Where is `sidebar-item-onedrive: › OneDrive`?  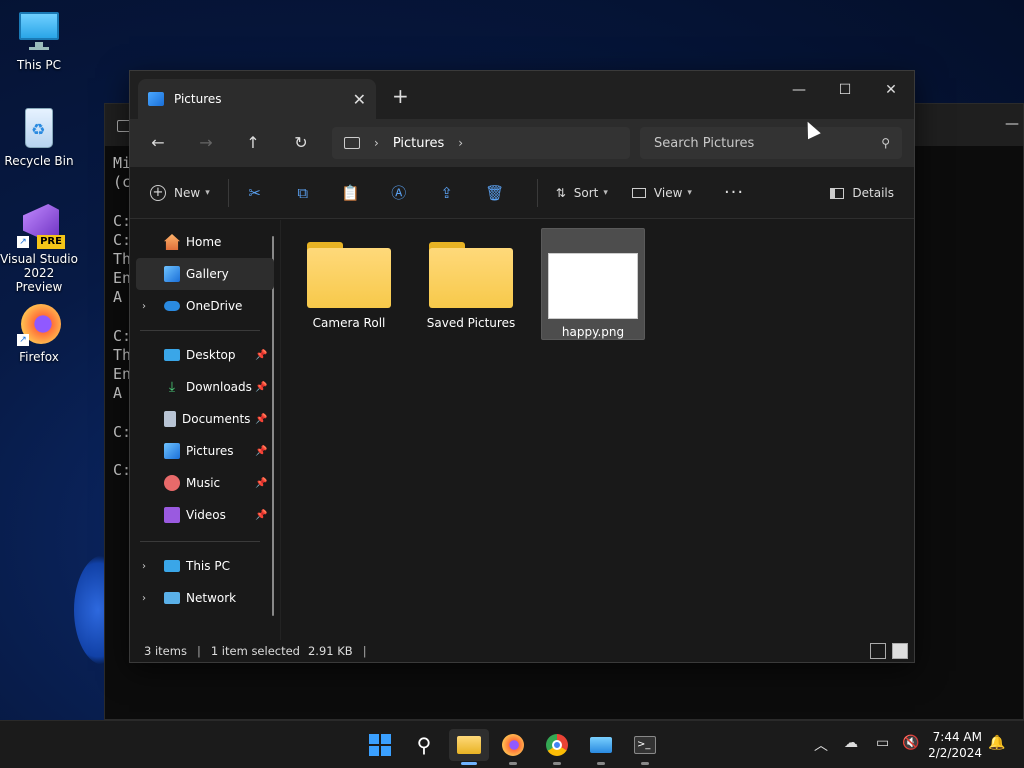
sidebar-item-onedrive: › OneDrive is located at coordinates (205, 306).